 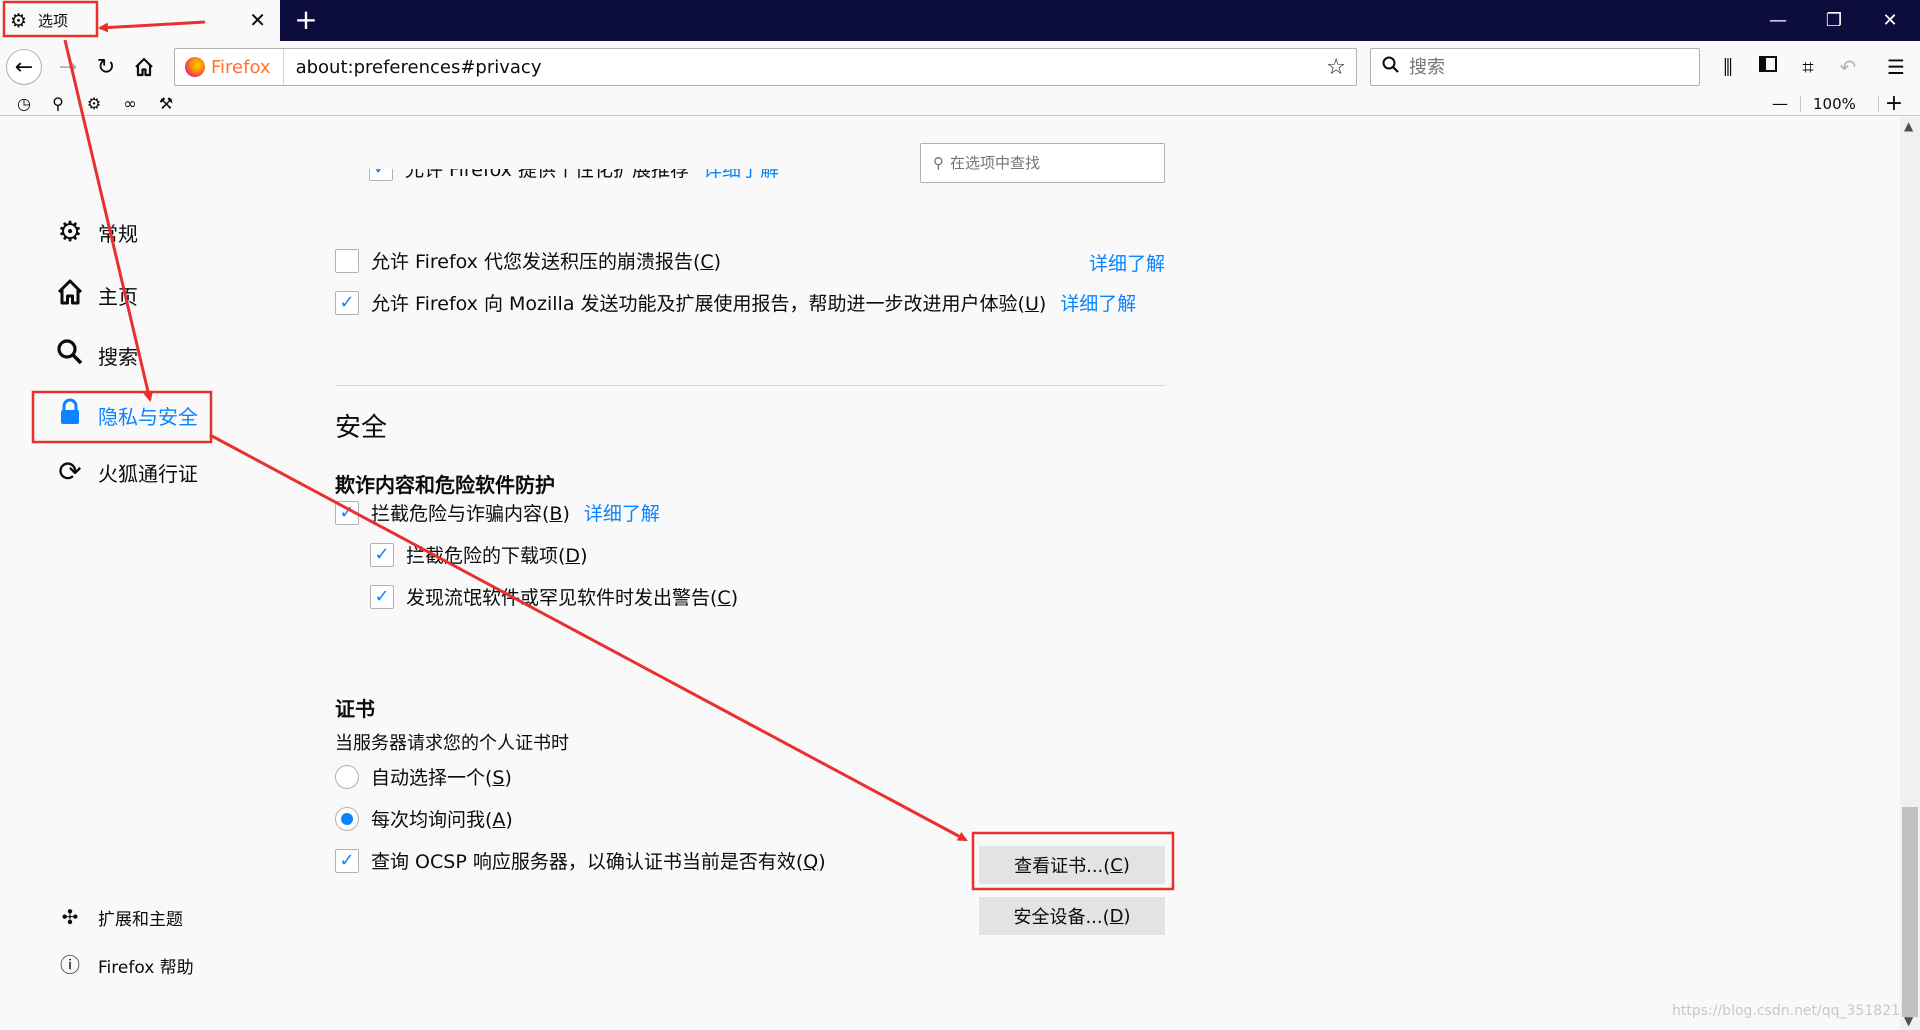 I want to click on mask-icon: ∞, so click(x=130, y=103).